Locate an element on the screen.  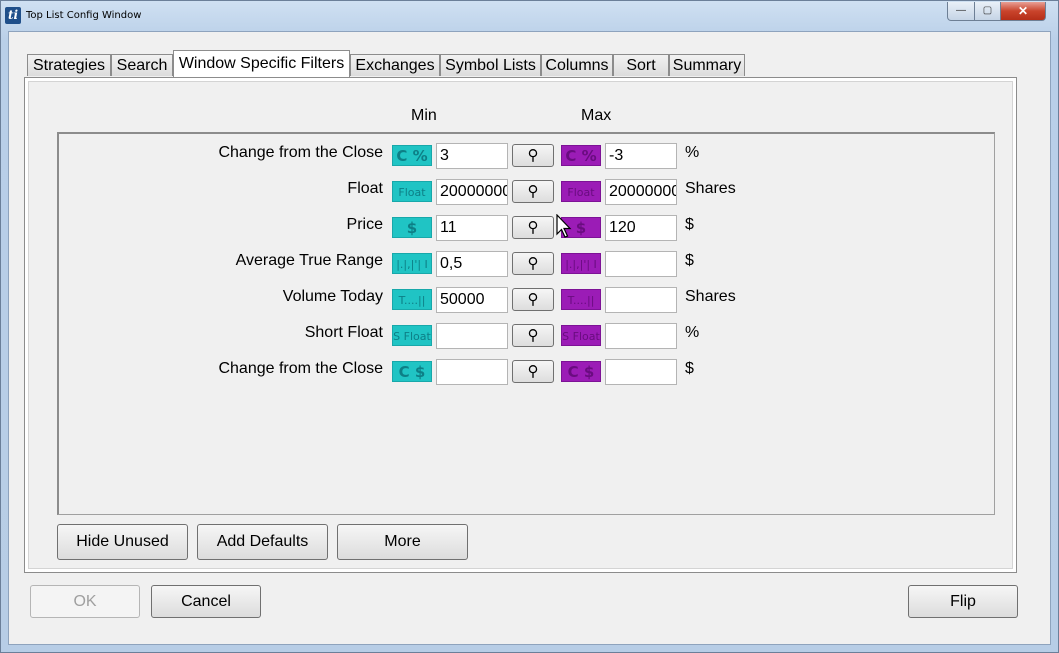
window-title: Top List Config Window is located at coordinates (84, 15).